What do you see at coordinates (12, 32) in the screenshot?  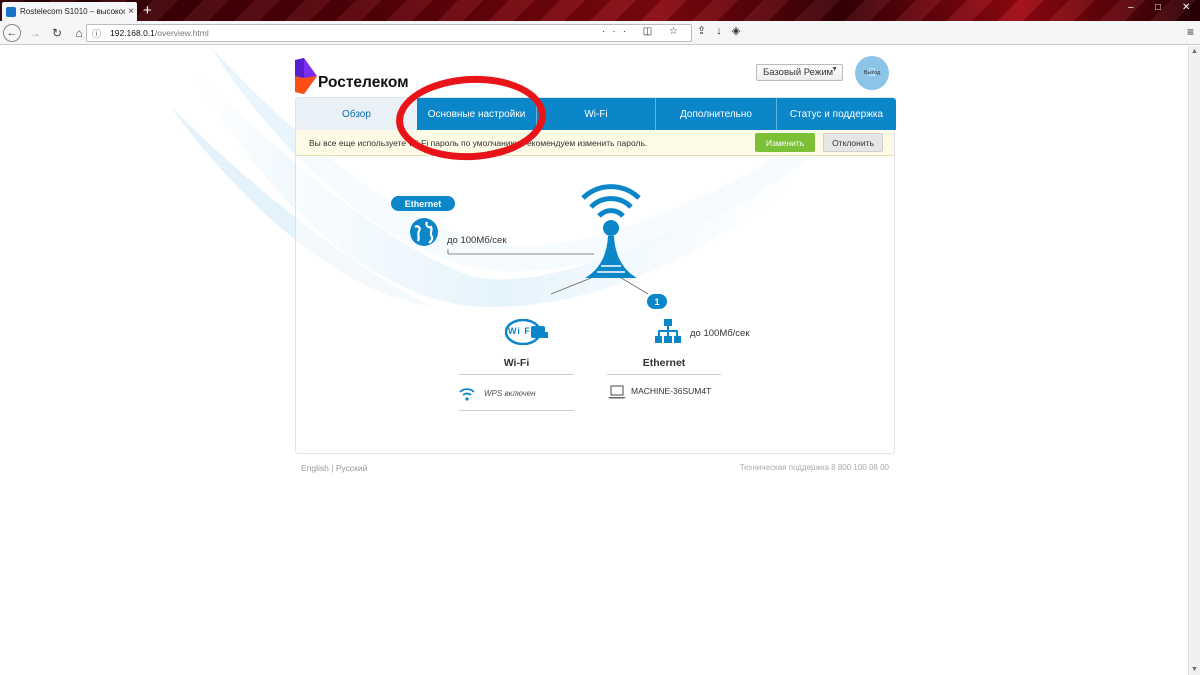 I see `back-arrow-icon: ←` at bounding box center [12, 32].